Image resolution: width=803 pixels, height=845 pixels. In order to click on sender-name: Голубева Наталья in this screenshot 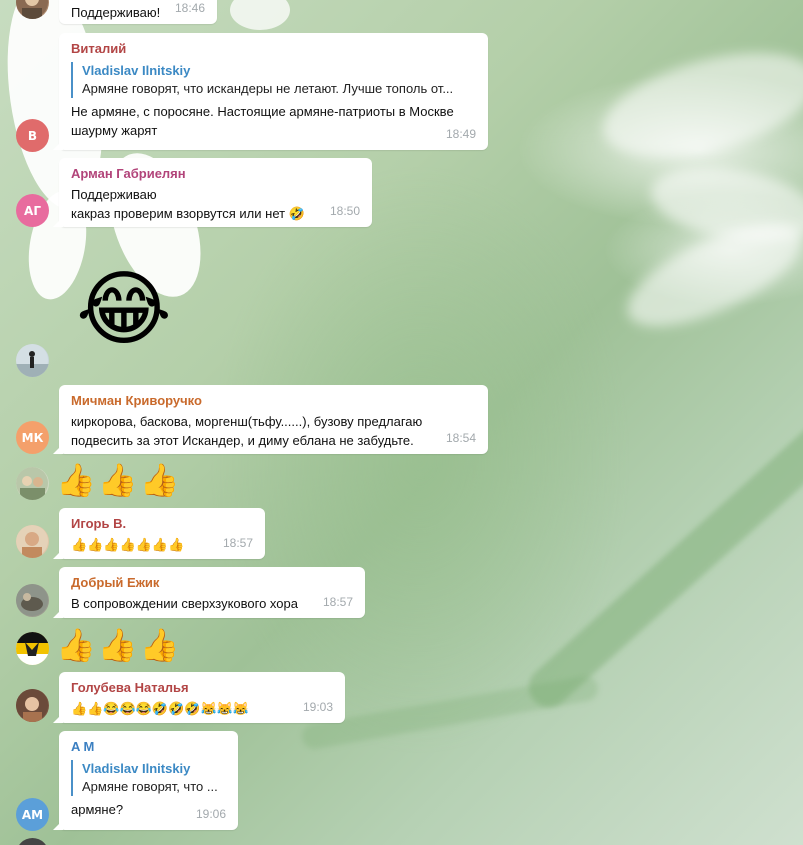, I will do `click(202, 688)`.